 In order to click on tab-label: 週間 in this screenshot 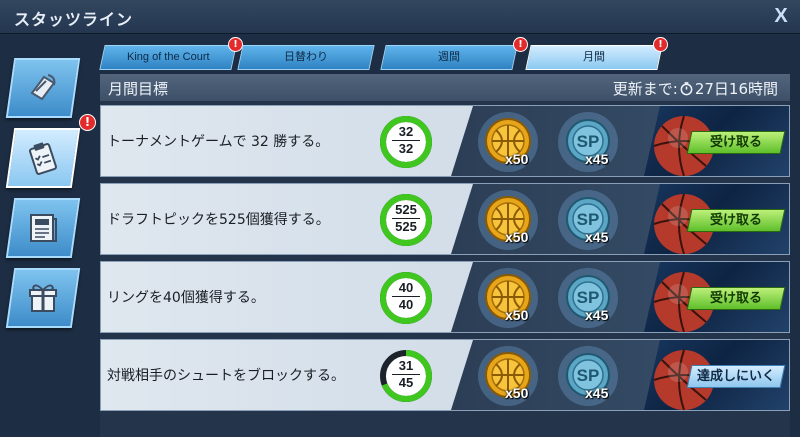, I will do `click(449, 57)`.